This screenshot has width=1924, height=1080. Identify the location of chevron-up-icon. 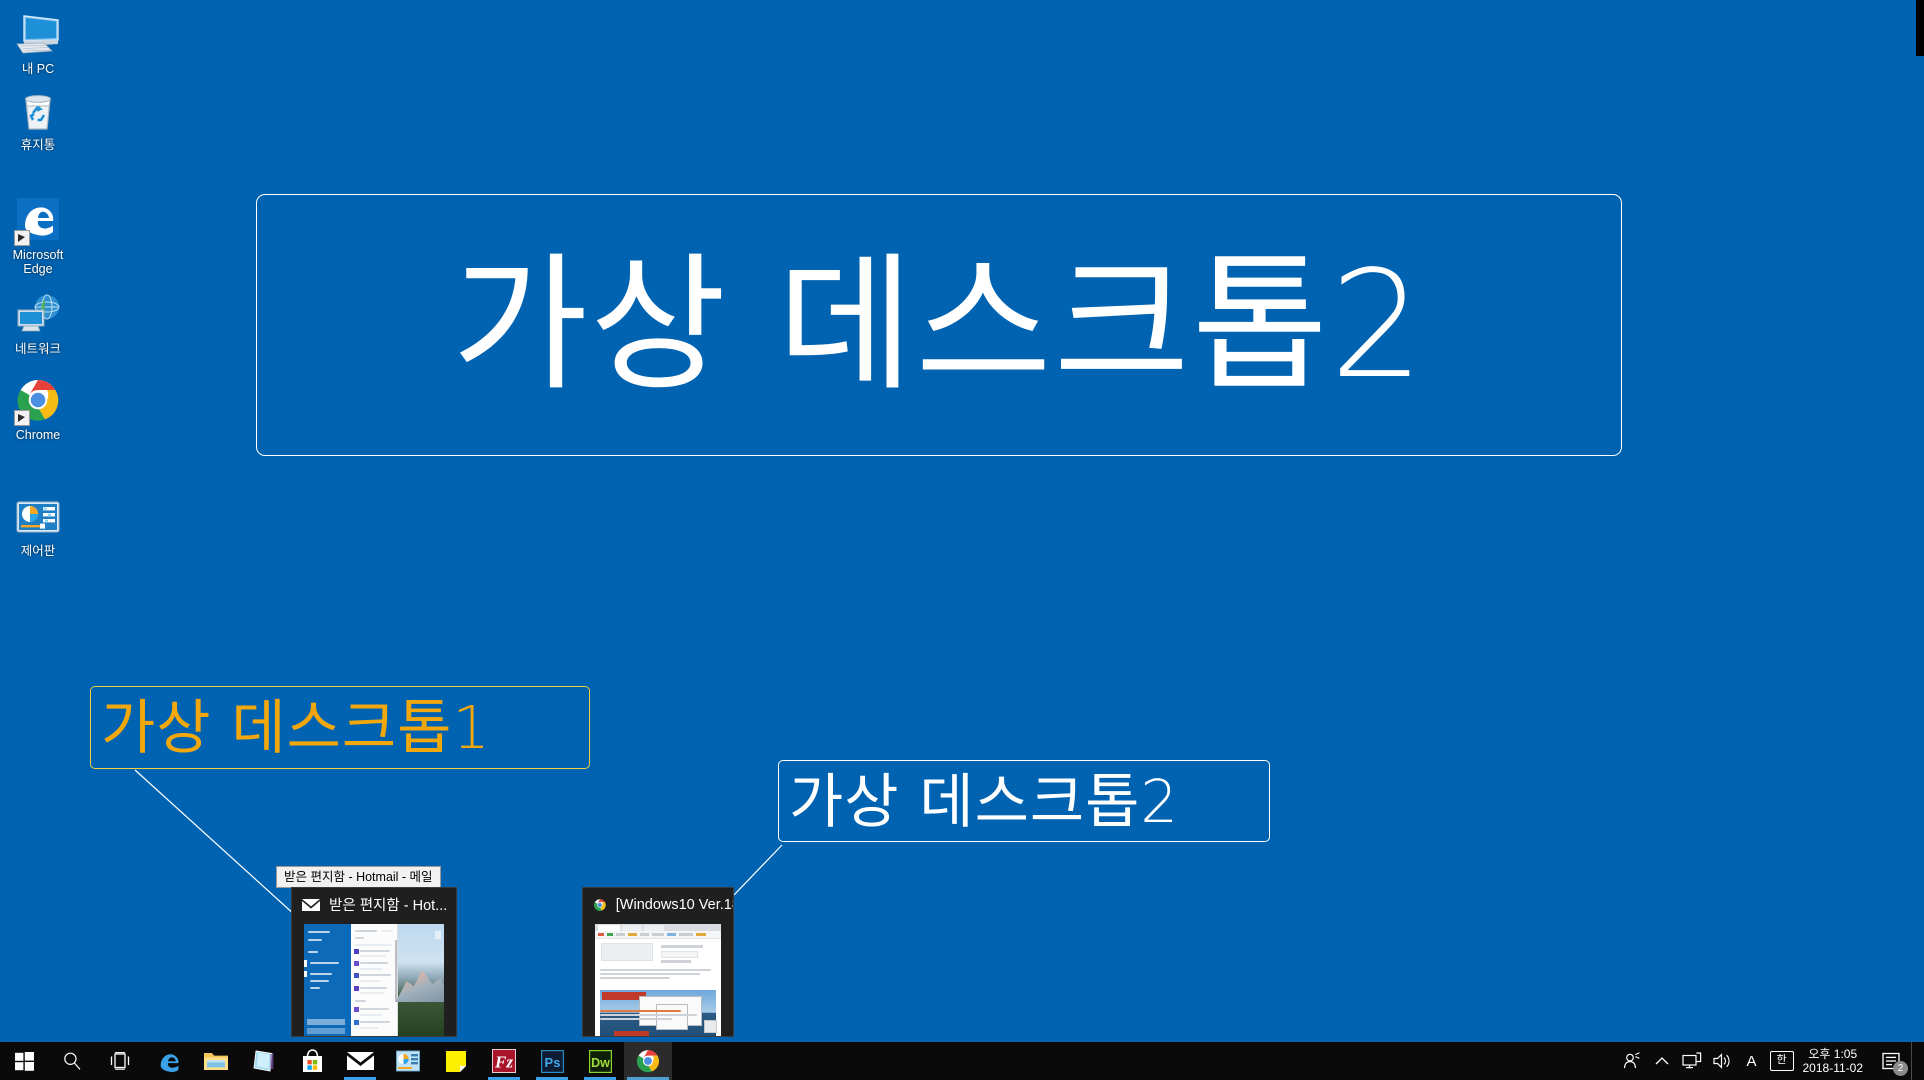
(1662, 1061).